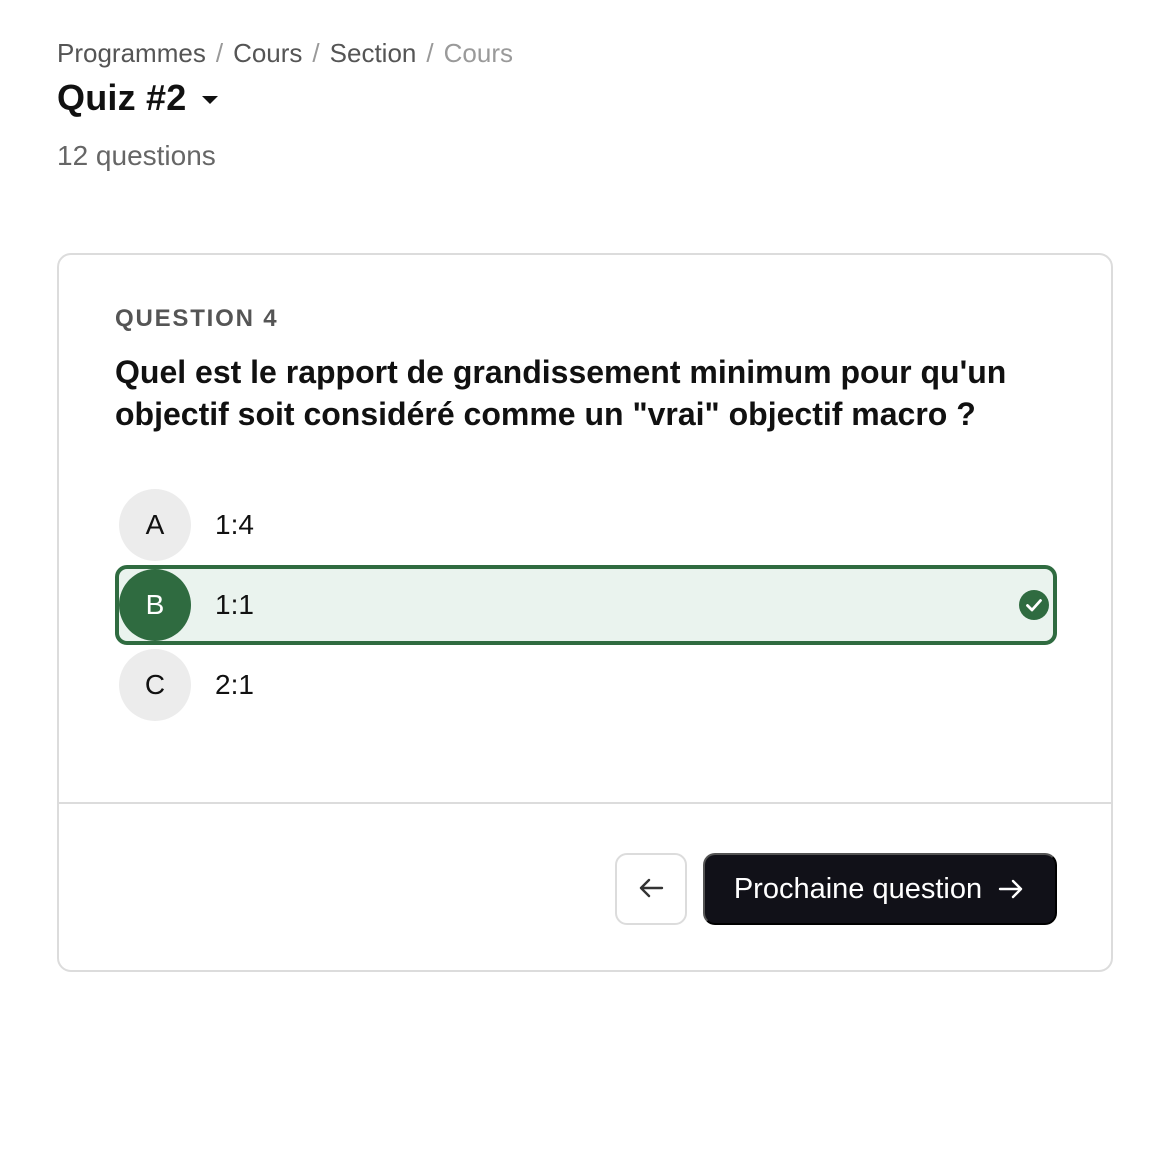 The image size is (1170, 1172). I want to click on card-divider, so click(585, 803).